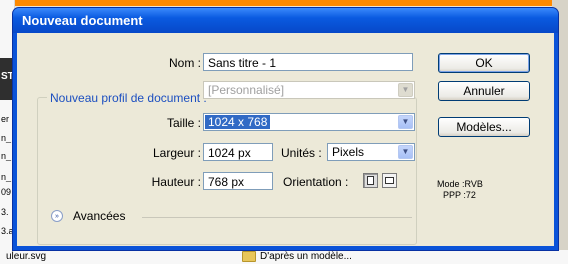  Describe the element at coordinates (308, 62) in the screenshot. I see `name-input: Sans titre - 1` at that location.